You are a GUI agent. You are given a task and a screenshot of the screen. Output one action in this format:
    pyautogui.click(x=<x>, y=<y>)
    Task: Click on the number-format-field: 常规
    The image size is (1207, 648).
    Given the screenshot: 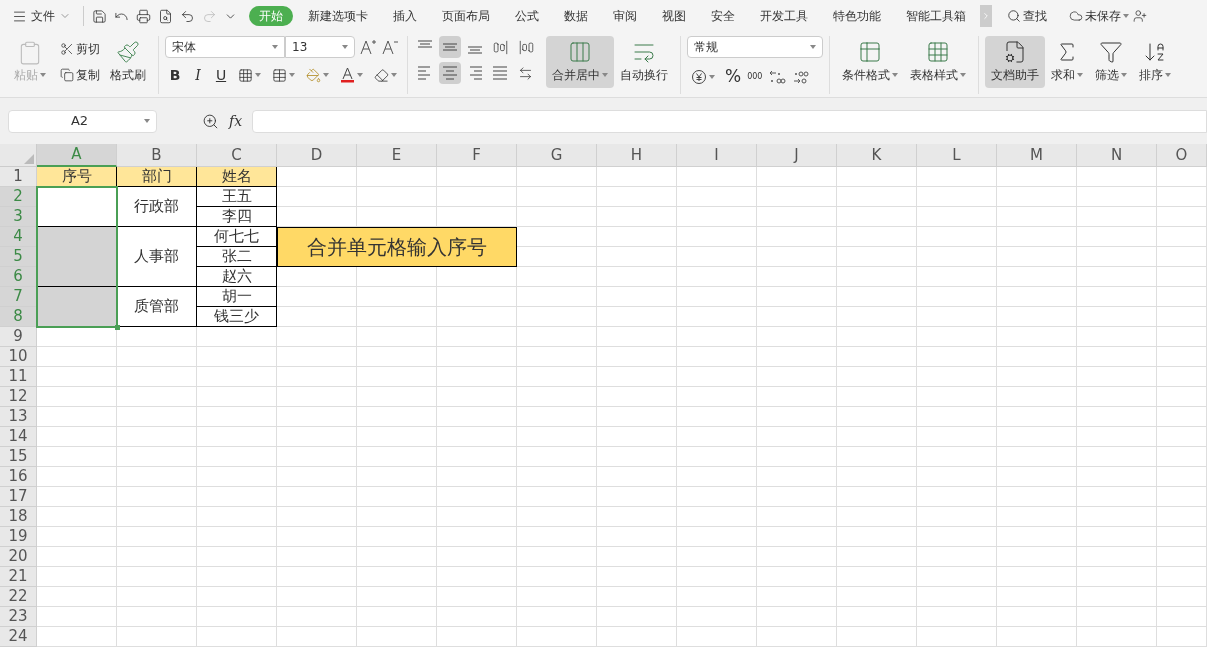 What is the action you would take?
    pyautogui.click(x=755, y=47)
    